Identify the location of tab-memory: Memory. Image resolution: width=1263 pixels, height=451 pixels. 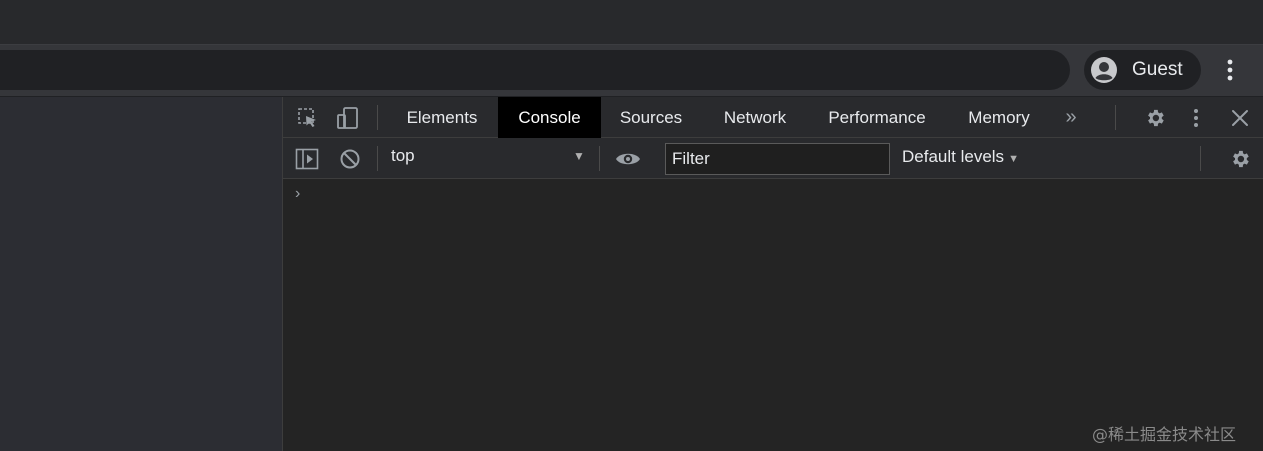
(999, 117).